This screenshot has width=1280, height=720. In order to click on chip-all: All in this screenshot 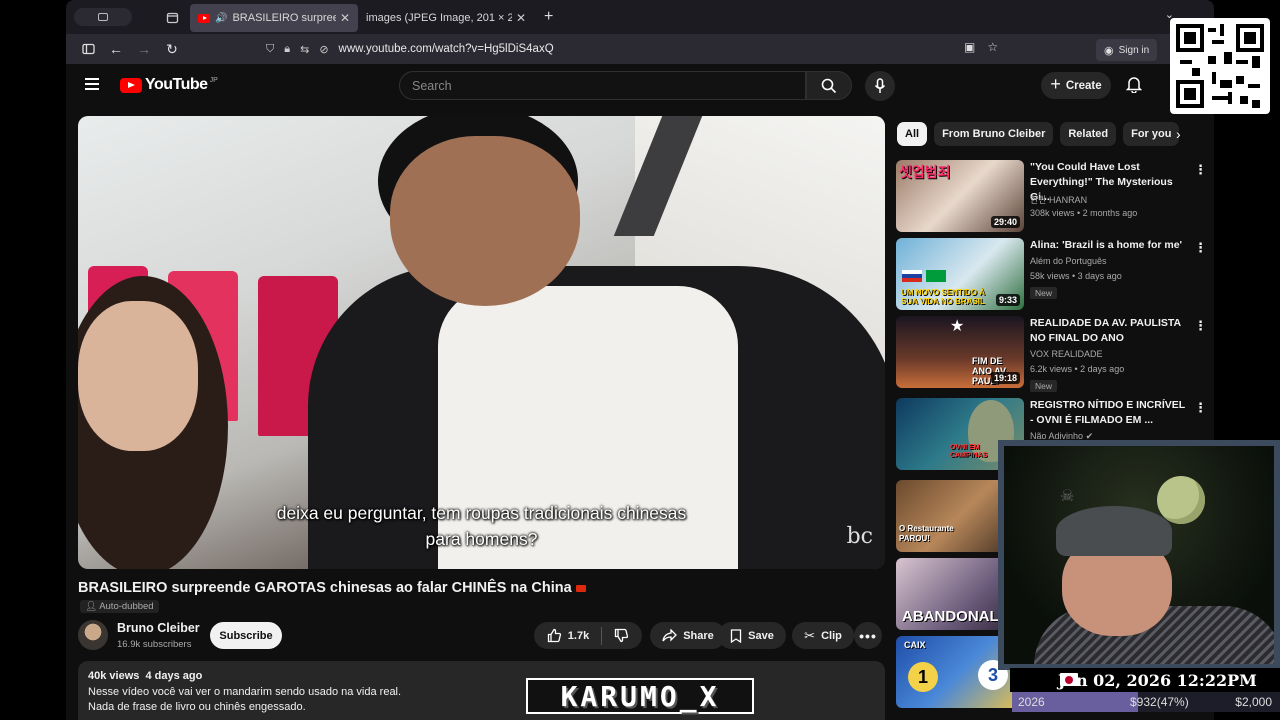, I will do `click(912, 134)`.